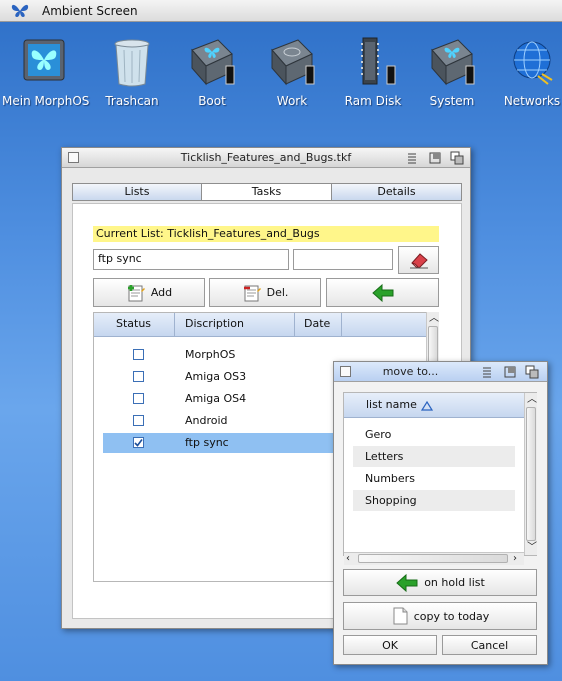 The width and height of the screenshot is (562, 681). What do you see at coordinates (451, 616) in the screenshot?
I see `copy-to-today-label: copy to today` at bounding box center [451, 616].